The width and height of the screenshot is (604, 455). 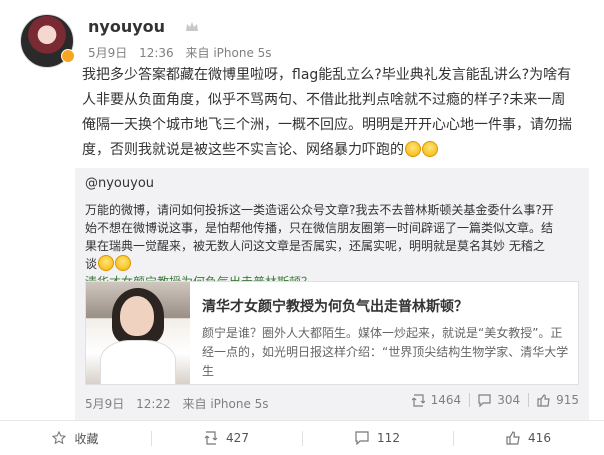 I want to click on verified-badge-icon, so click(x=68, y=56).